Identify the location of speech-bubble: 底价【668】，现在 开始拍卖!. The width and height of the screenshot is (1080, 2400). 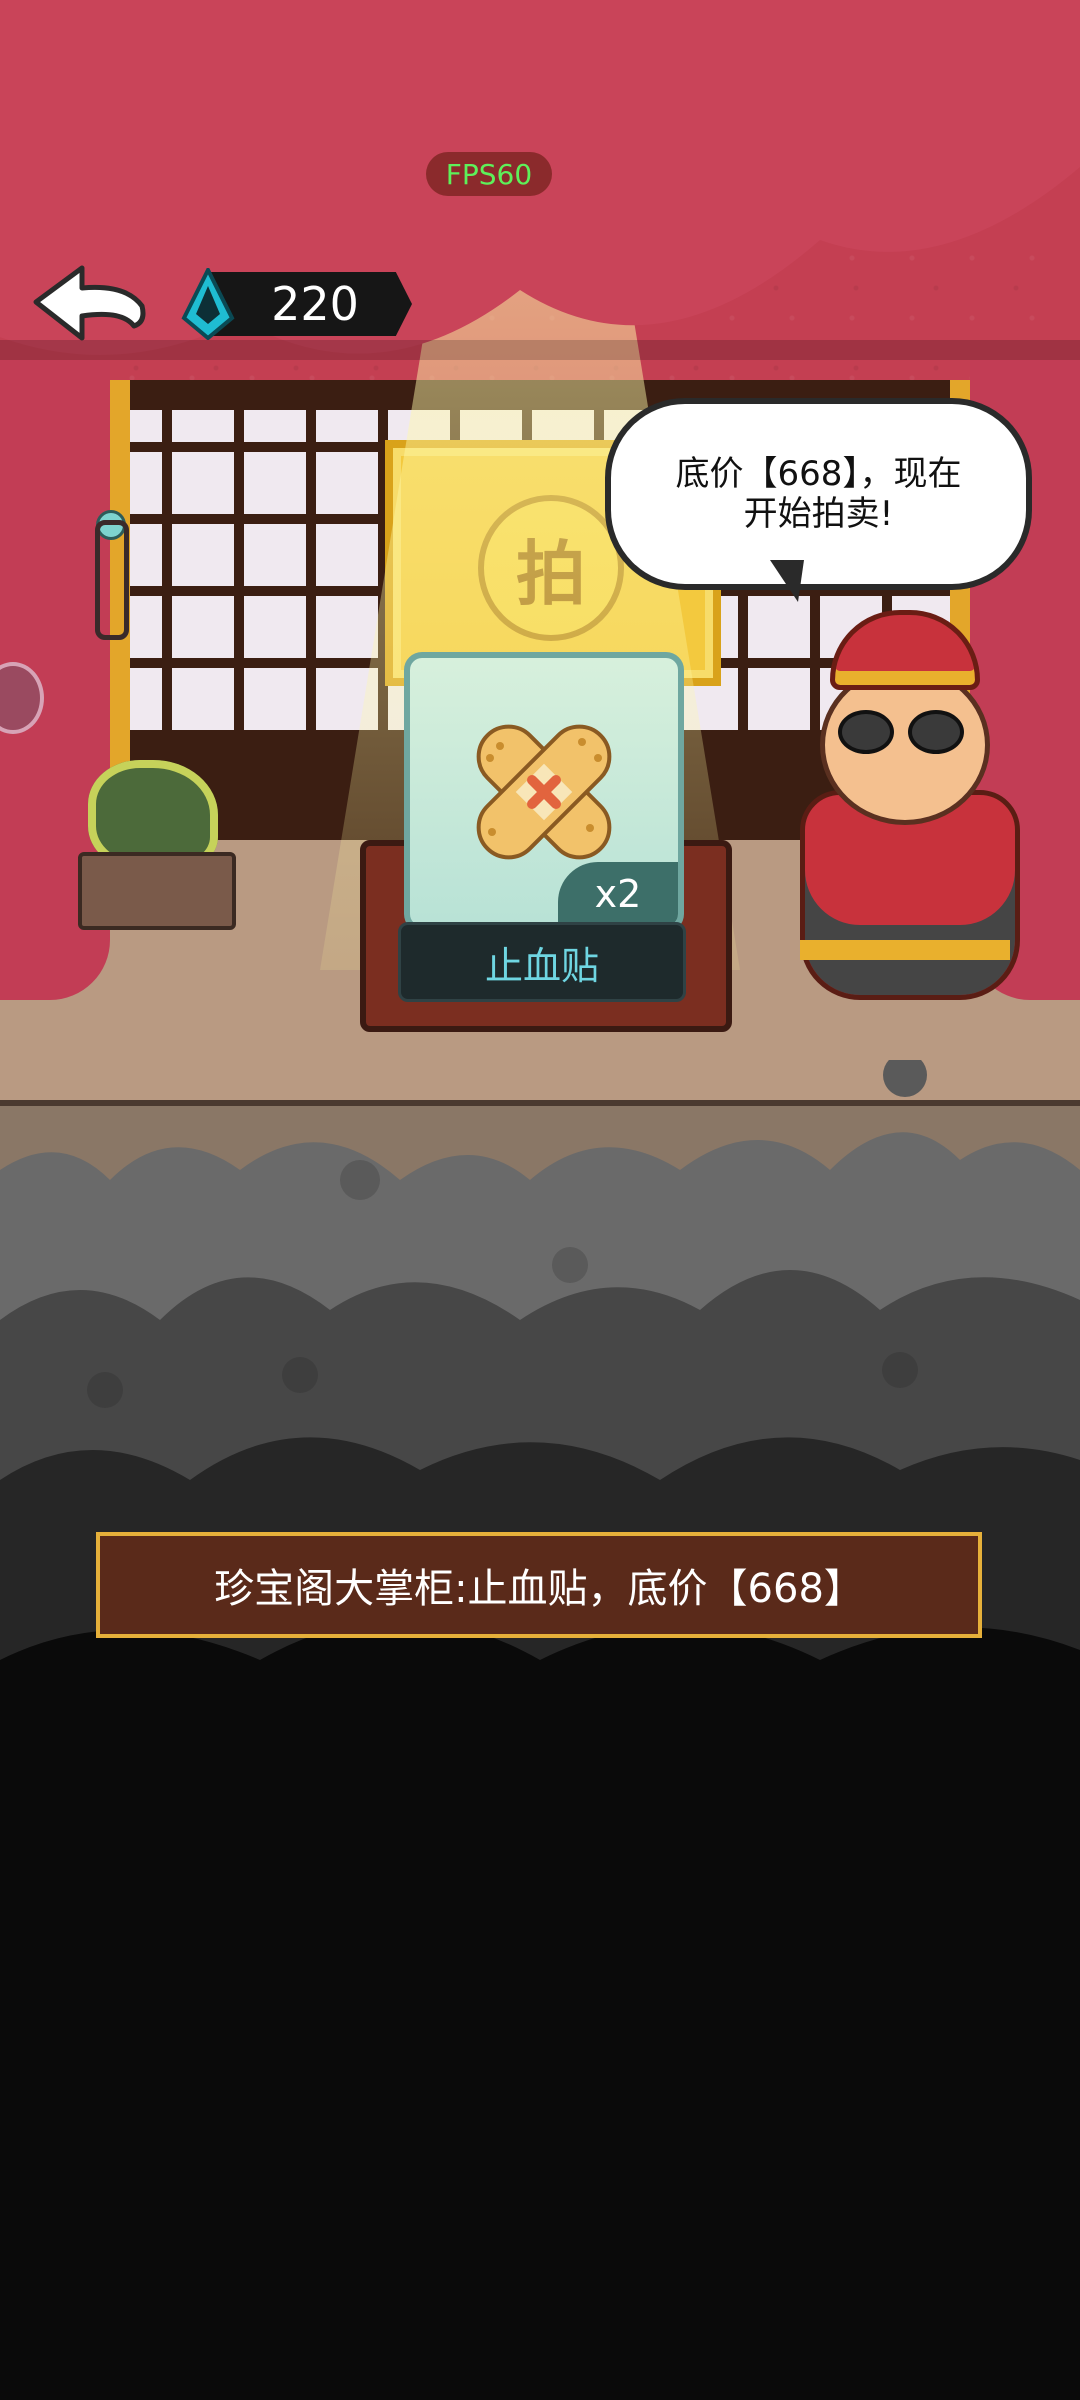
(818, 494).